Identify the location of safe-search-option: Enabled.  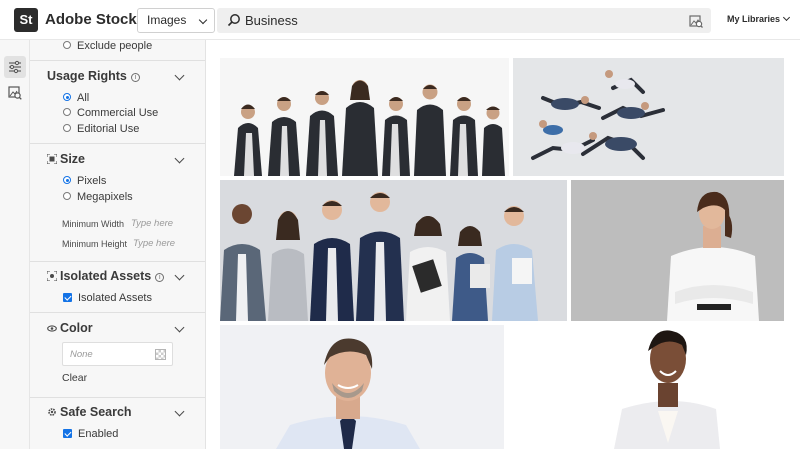
(90, 434).